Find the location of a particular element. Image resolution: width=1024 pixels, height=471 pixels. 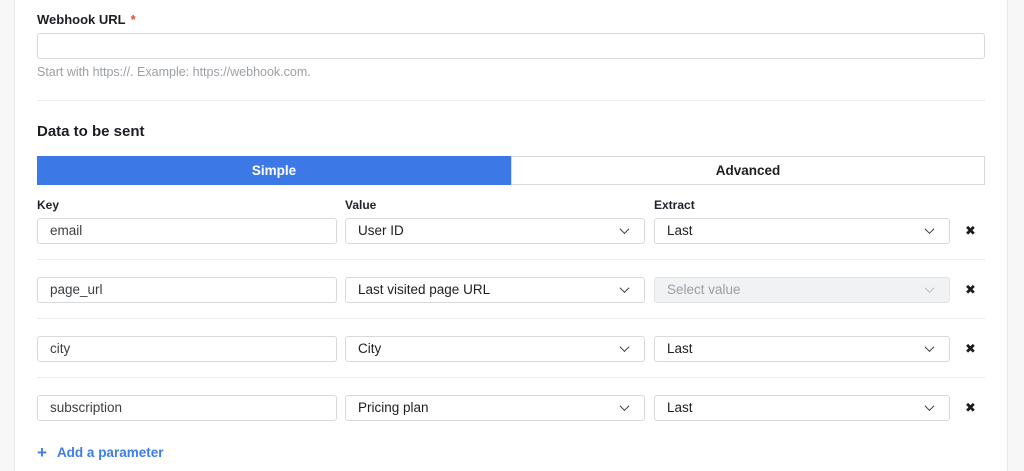

column-header-key: Key is located at coordinates (48, 204).